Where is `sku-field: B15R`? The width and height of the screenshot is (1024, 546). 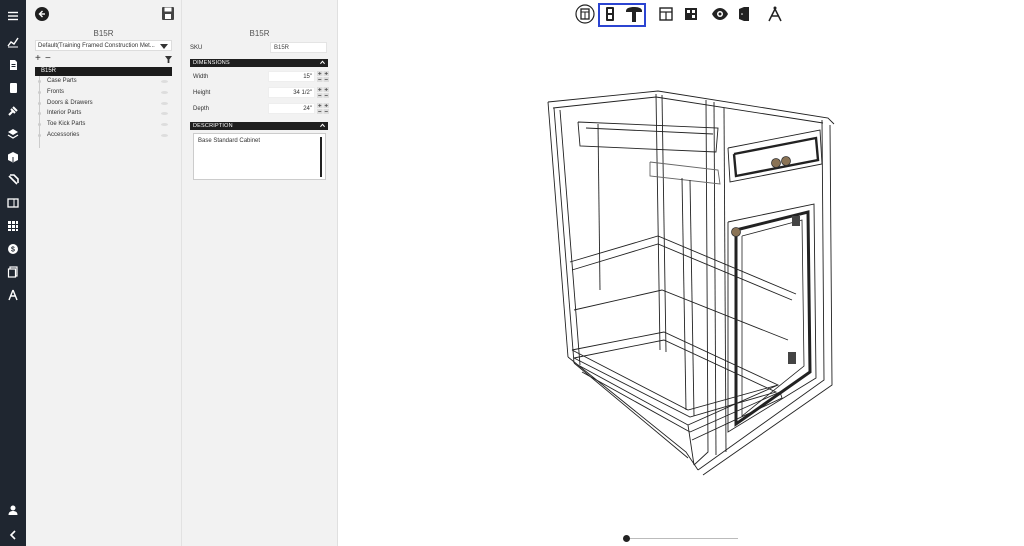
sku-field: B15R is located at coordinates (298, 47).